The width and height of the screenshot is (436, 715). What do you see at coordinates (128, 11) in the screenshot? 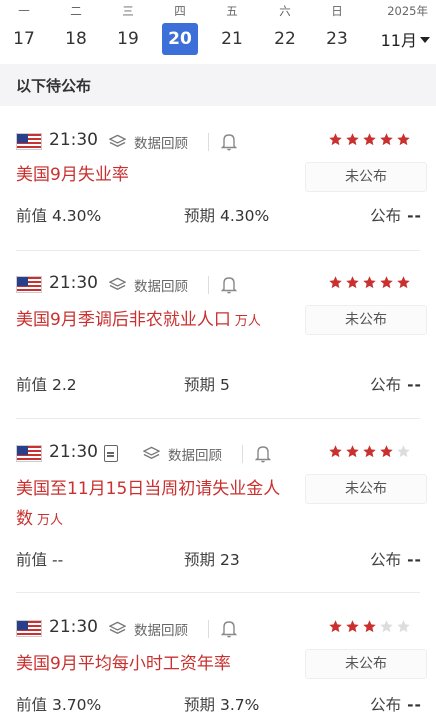
I see `weekday-label: 三` at bounding box center [128, 11].